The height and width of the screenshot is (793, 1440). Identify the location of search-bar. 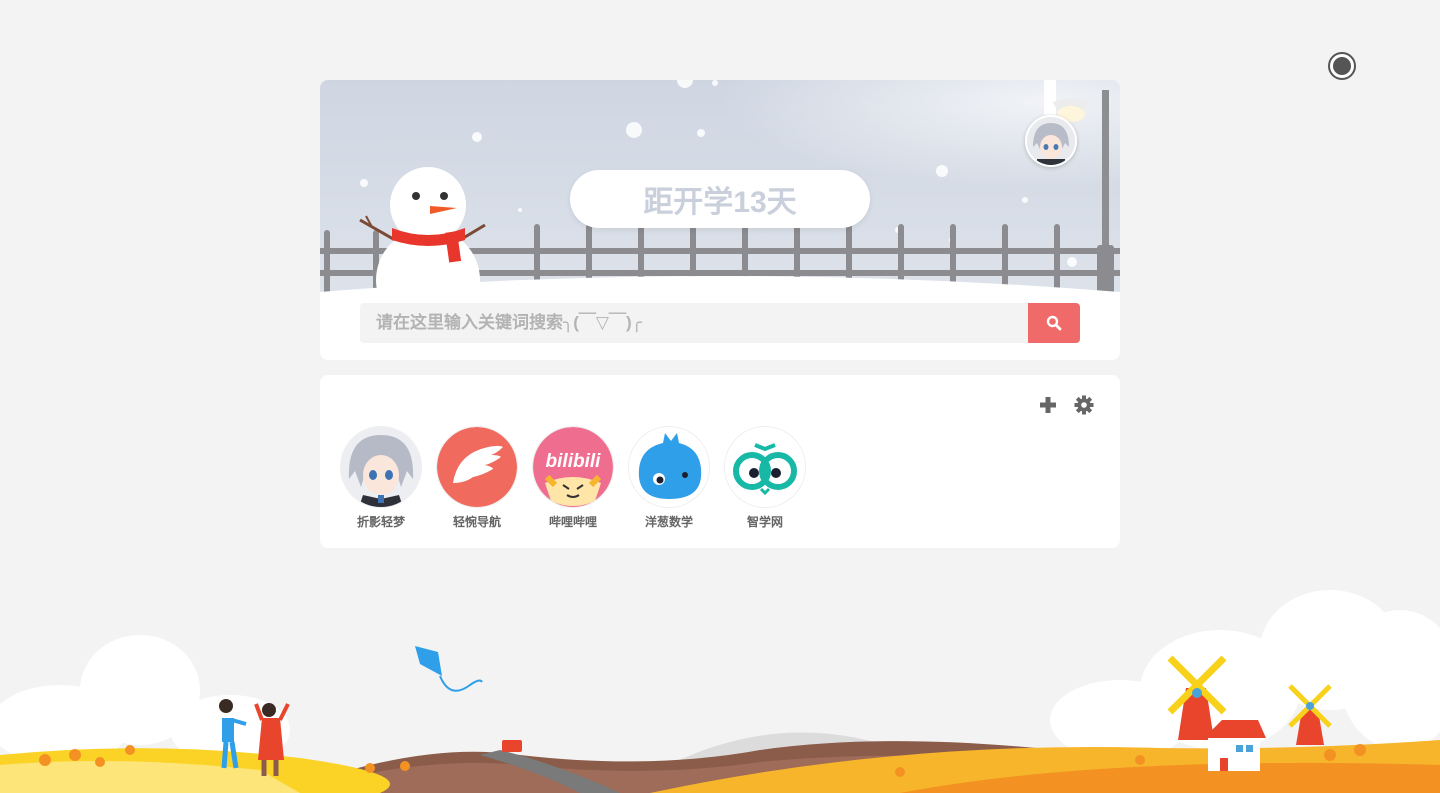
(720, 323).